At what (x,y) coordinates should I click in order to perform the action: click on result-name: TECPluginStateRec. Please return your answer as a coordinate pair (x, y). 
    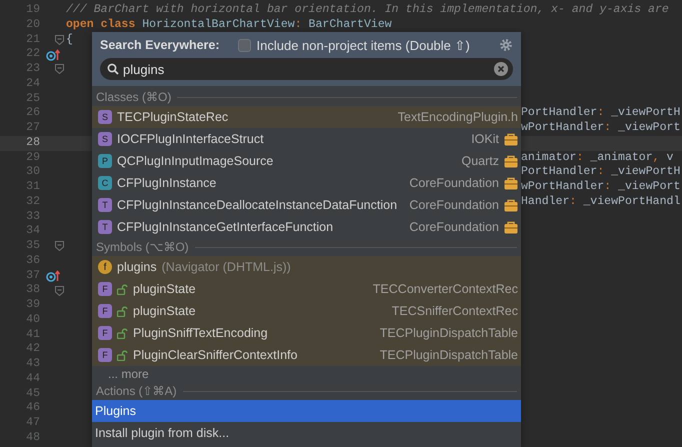
    Looking at the image, I should click on (172, 117).